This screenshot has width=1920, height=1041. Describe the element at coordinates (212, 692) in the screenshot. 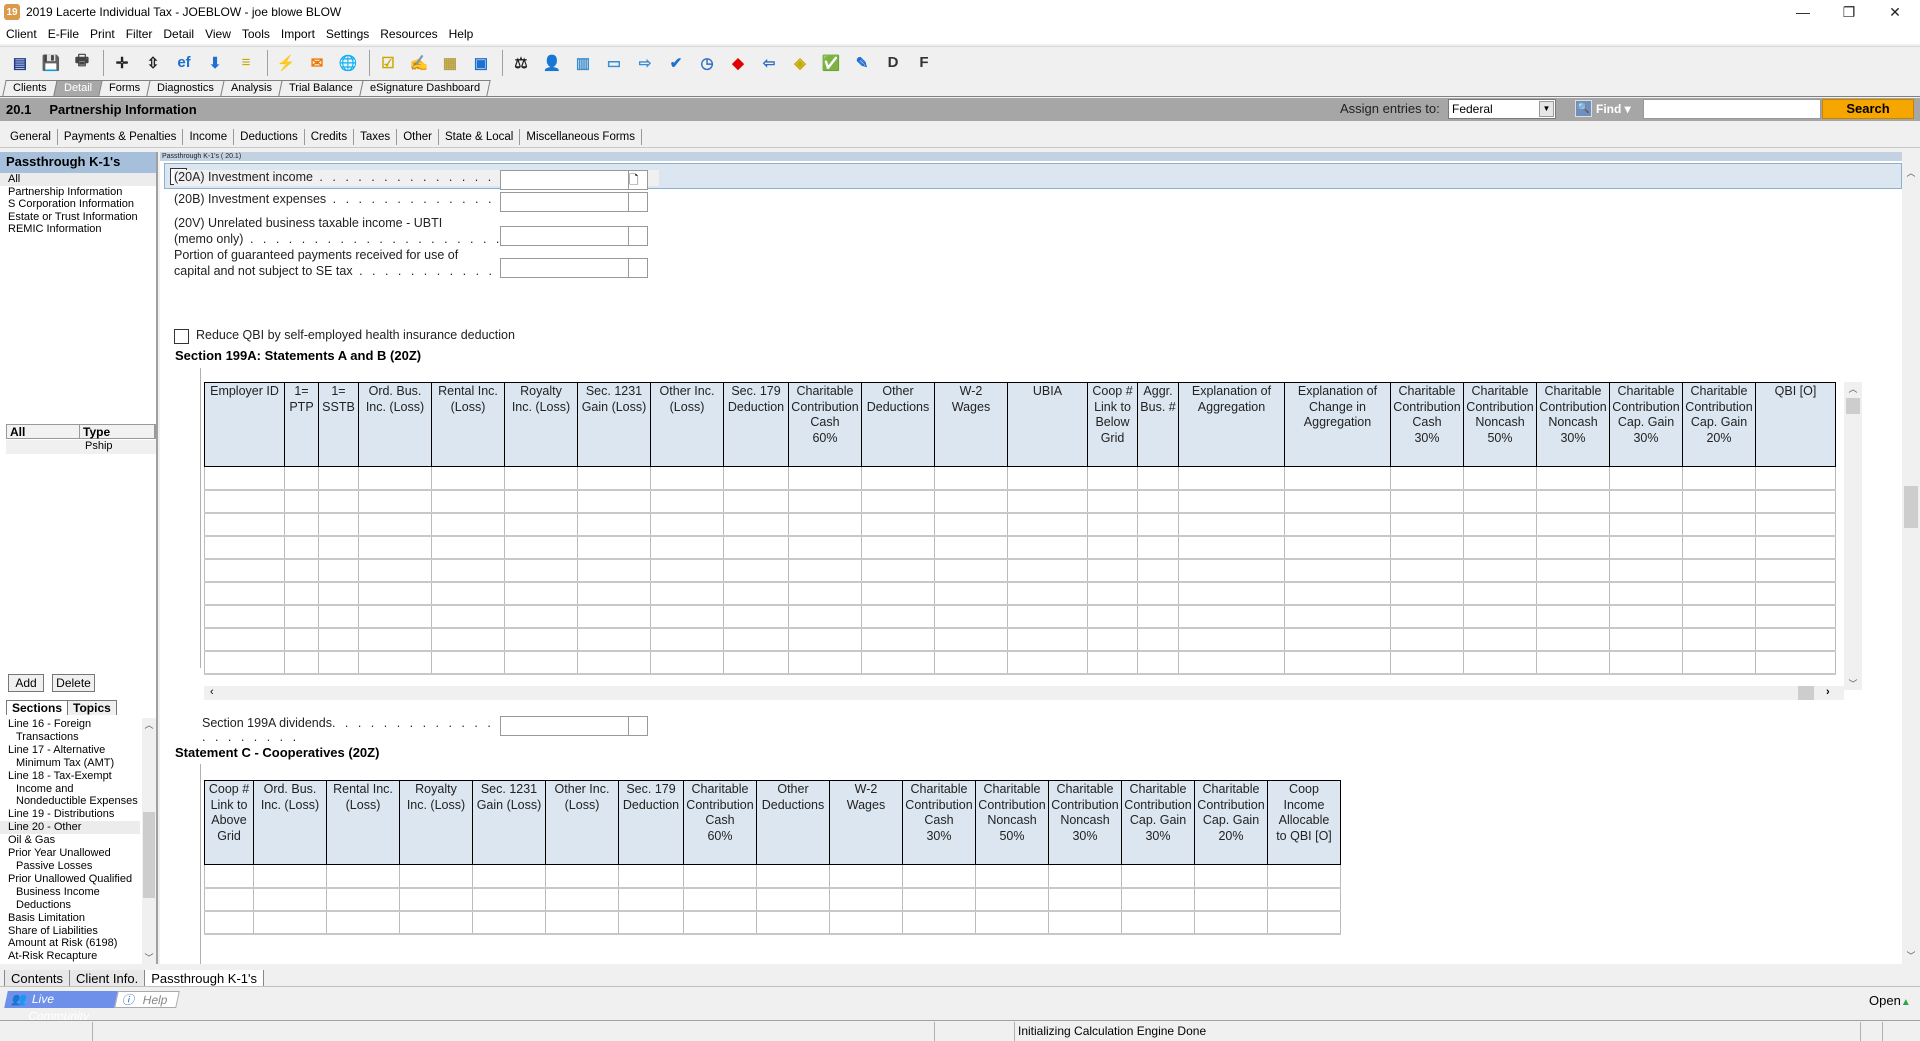

I see `scroll-left-icon: ‹` at that location.